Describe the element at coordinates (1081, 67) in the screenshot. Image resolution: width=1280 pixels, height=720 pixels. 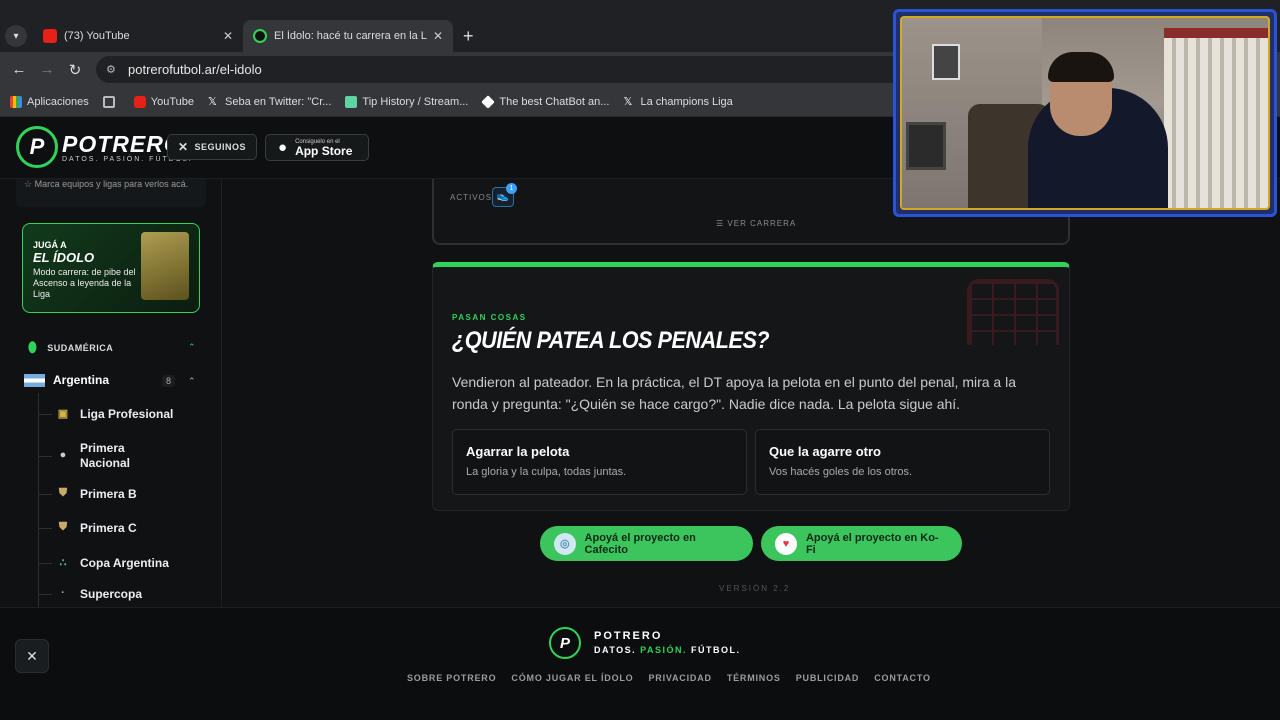
I see `streamer-hair` at that location.